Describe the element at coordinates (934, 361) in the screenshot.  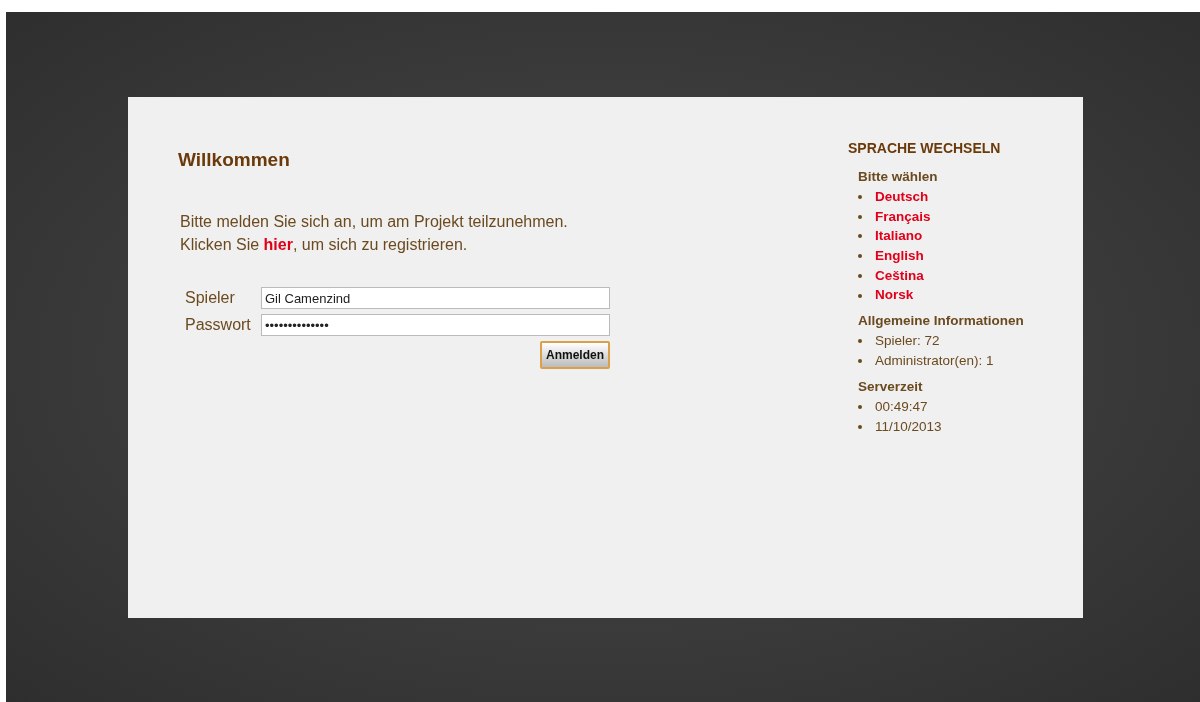
I see `info-text: Administrator(en): 1` at that location.